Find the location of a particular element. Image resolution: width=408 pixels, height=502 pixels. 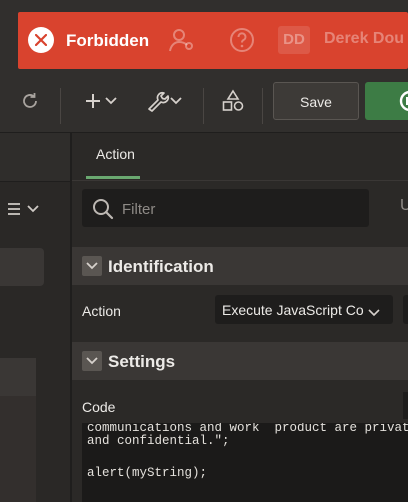

list-icon is located at coordinates (23, 209).